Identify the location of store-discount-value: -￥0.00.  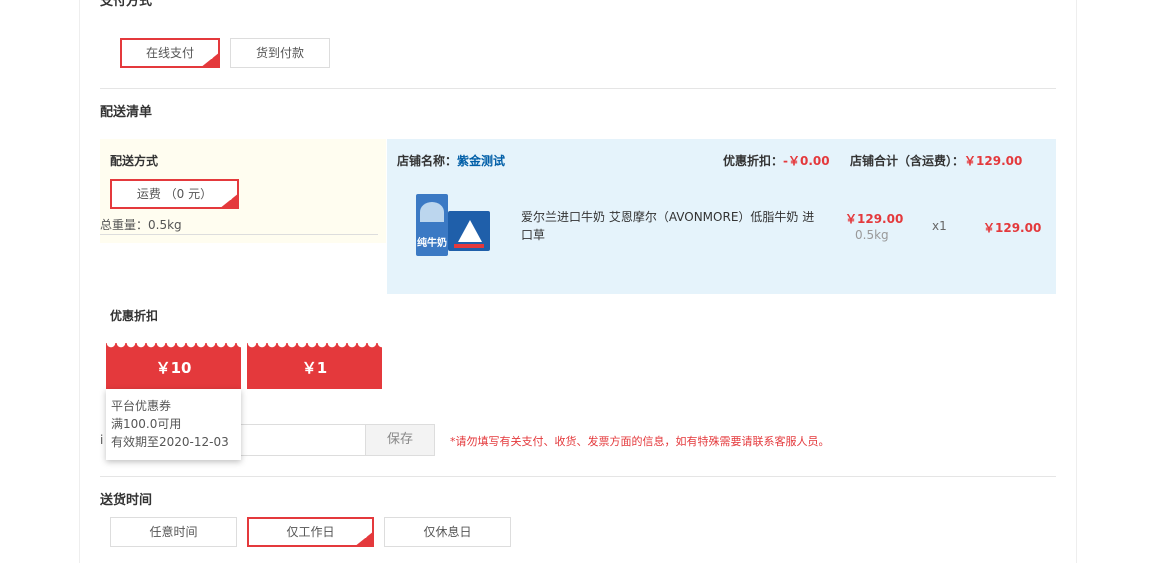
(806, 161).